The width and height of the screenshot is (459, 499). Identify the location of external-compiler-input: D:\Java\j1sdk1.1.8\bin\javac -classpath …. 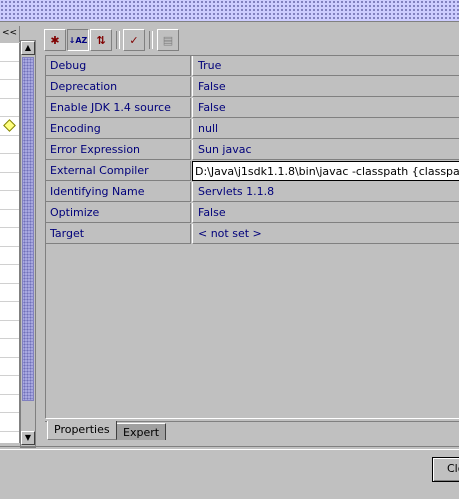
(325, 171).